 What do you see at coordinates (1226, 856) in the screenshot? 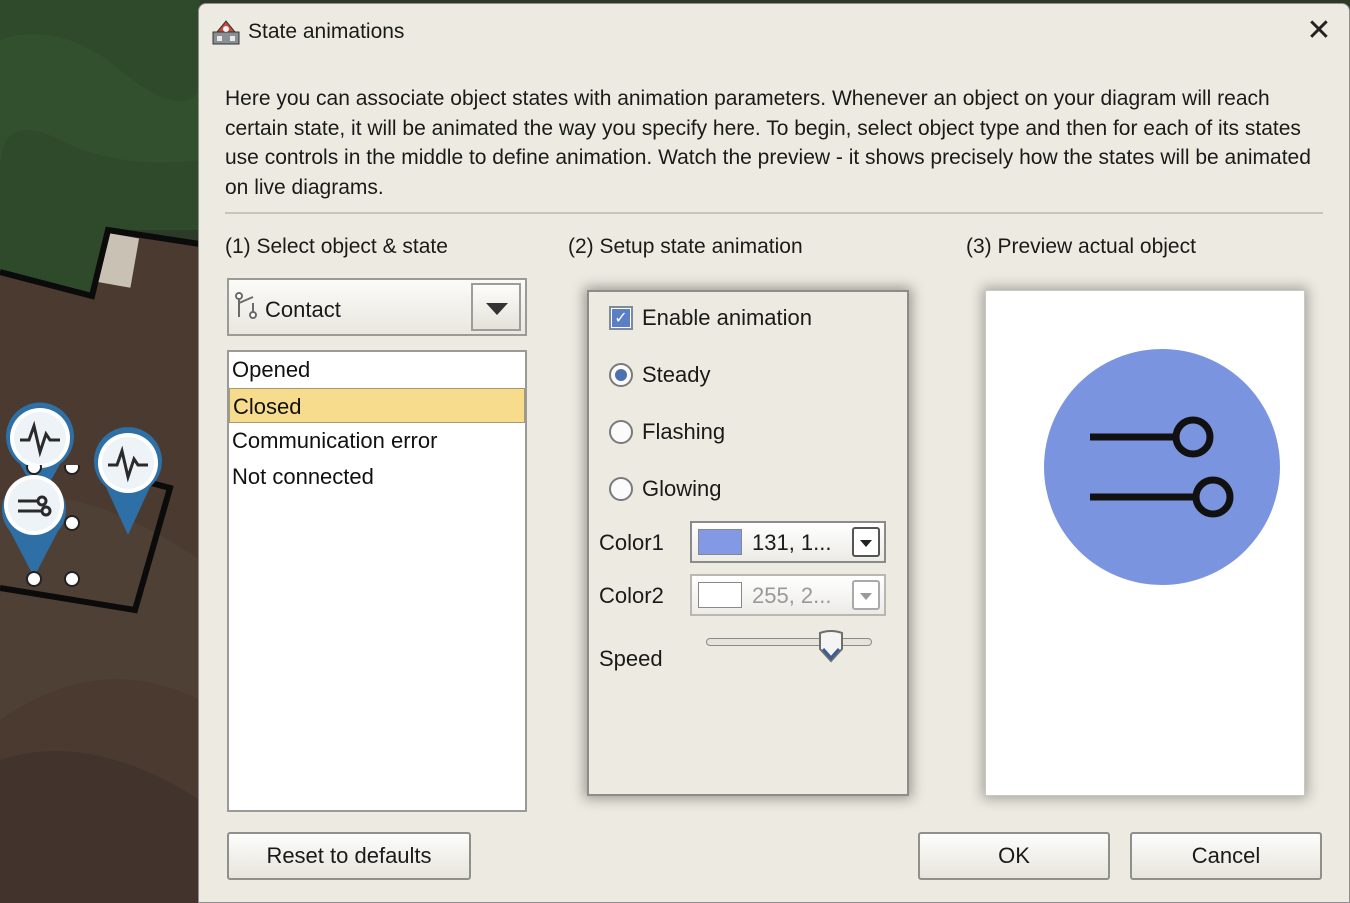
I see `cancel-button: Cancel` at bounding box center [1226, 856].